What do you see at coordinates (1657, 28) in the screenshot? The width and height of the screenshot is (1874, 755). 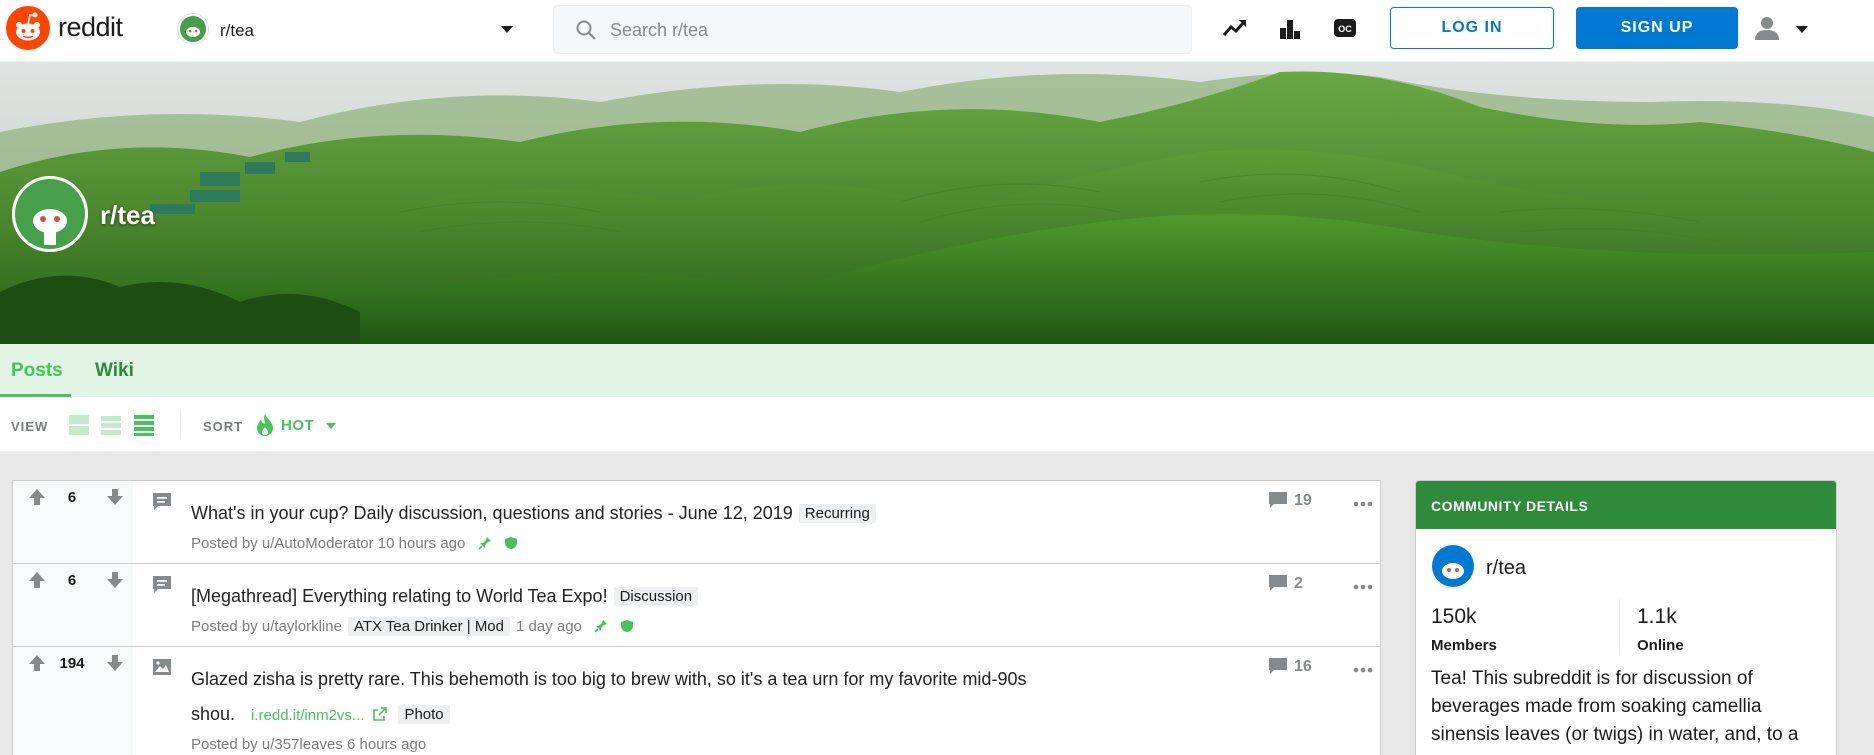 I see `signup-button: SIGN UP` at bounding box center [1657, 28].